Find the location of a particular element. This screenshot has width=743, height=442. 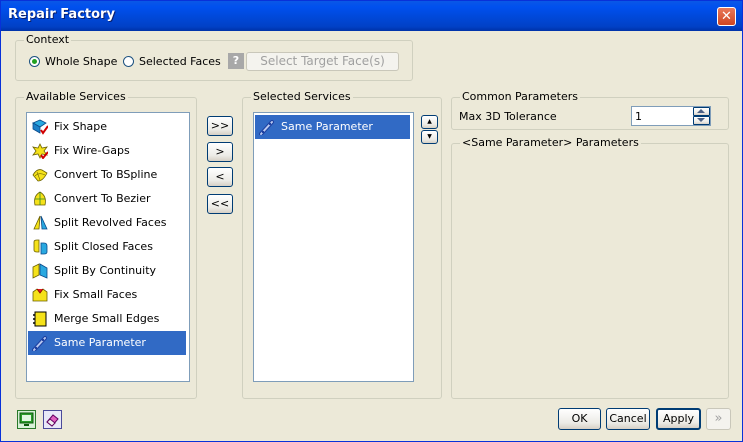

selected-faces-radio is located at coordinates (128, 61).